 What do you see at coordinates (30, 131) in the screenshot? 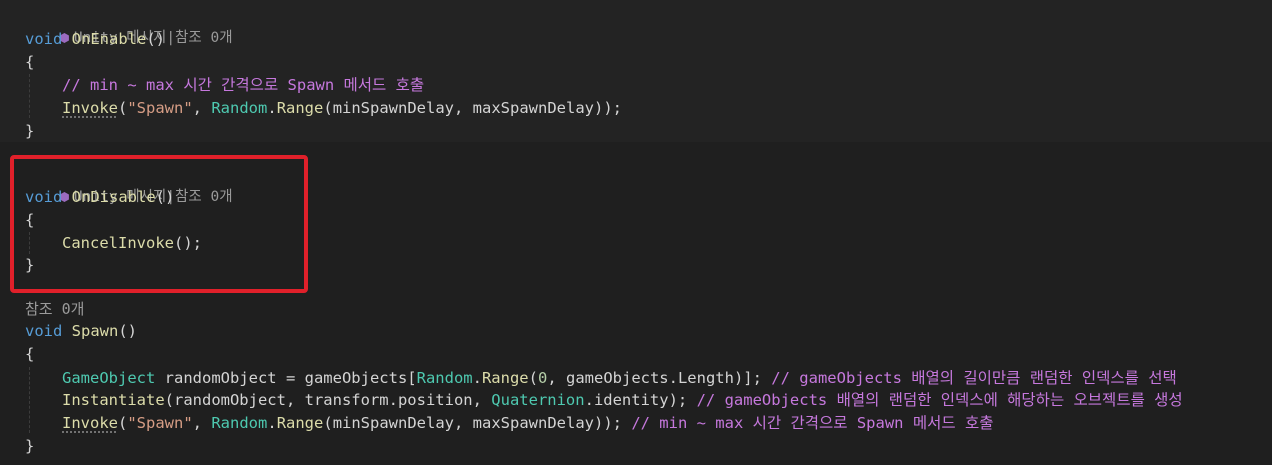
I see `onenable-close-brace: }` at bounding box center [30, 131].